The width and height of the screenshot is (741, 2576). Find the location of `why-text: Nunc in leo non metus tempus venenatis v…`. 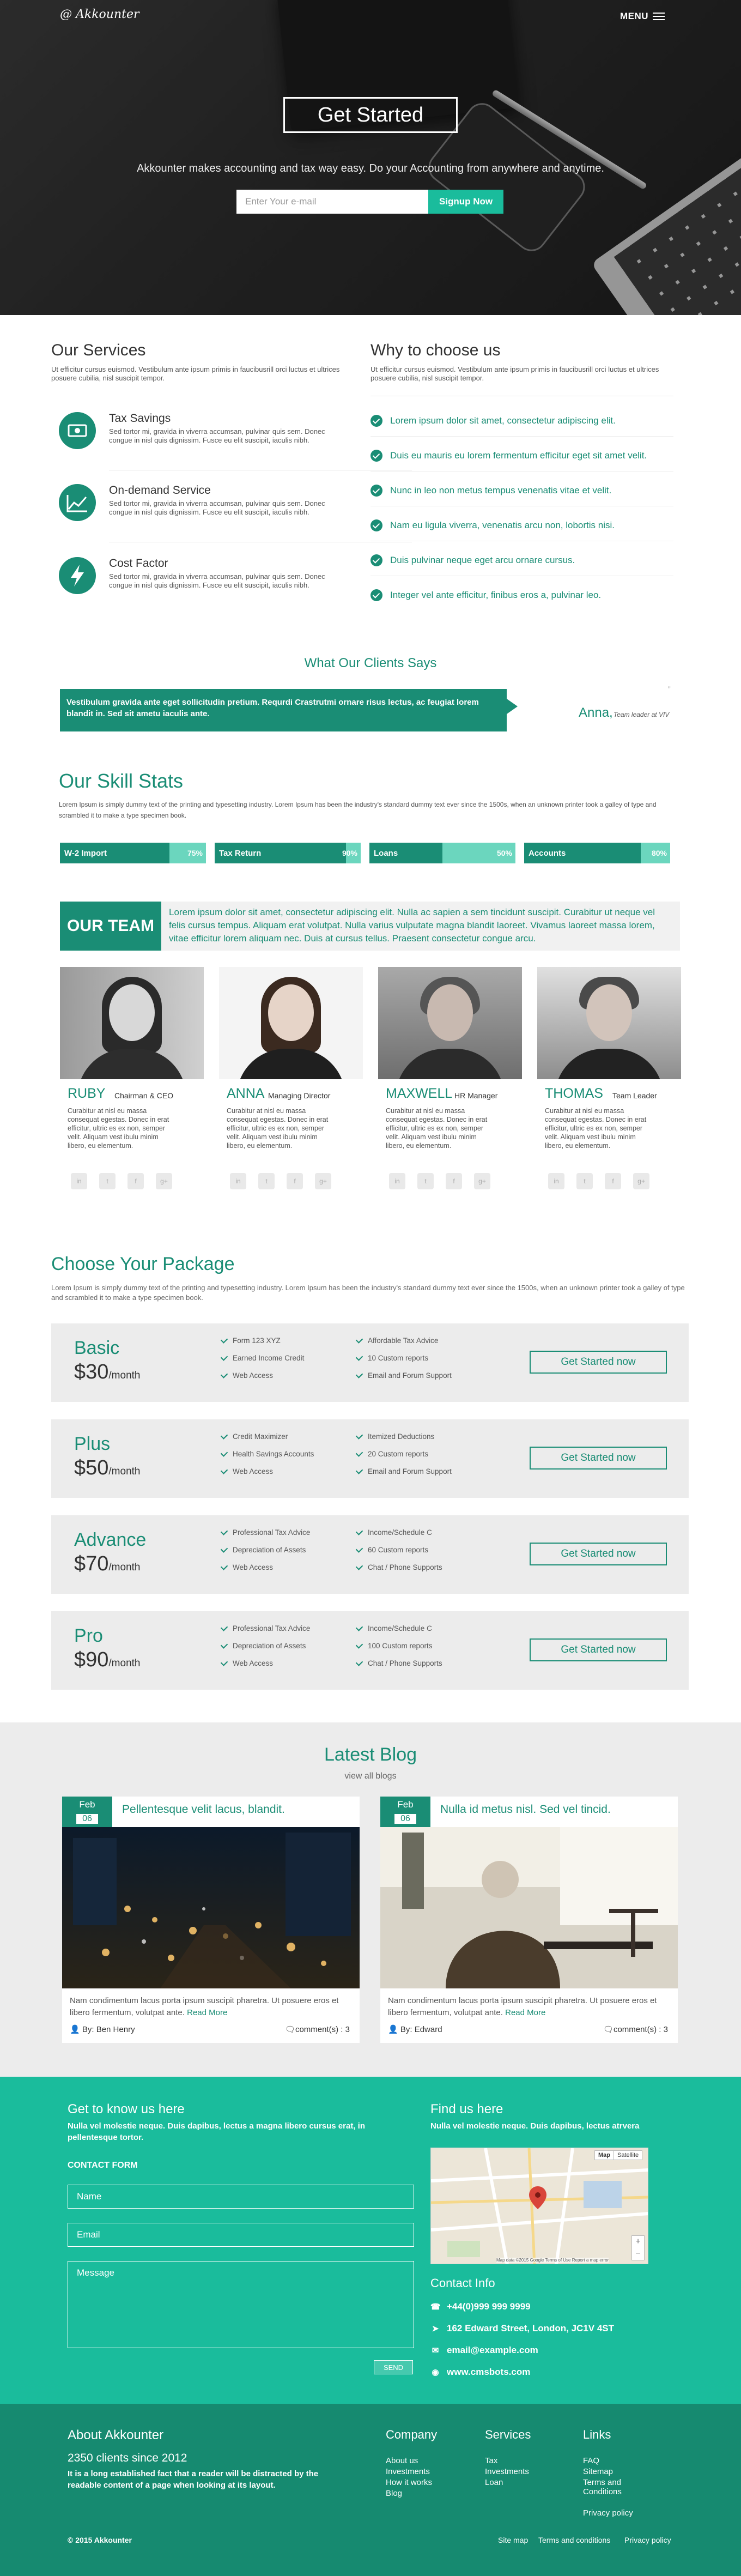

why-text: Nunc in leo non metus tempus venenatis v… is located at coordinates (501, 490).